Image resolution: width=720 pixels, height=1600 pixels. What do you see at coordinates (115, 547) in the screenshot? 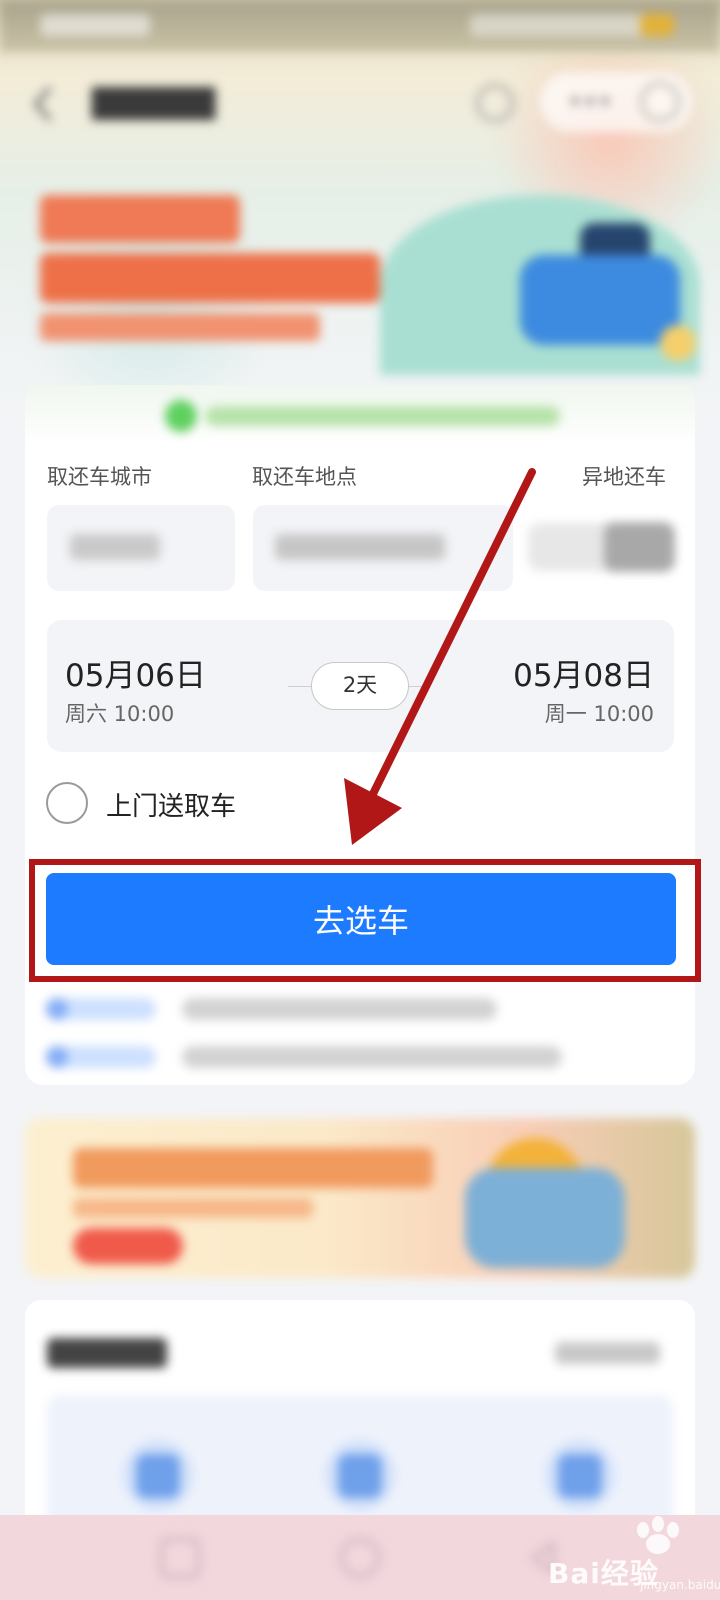
I see `city-value` at bounding box center [115, 547].